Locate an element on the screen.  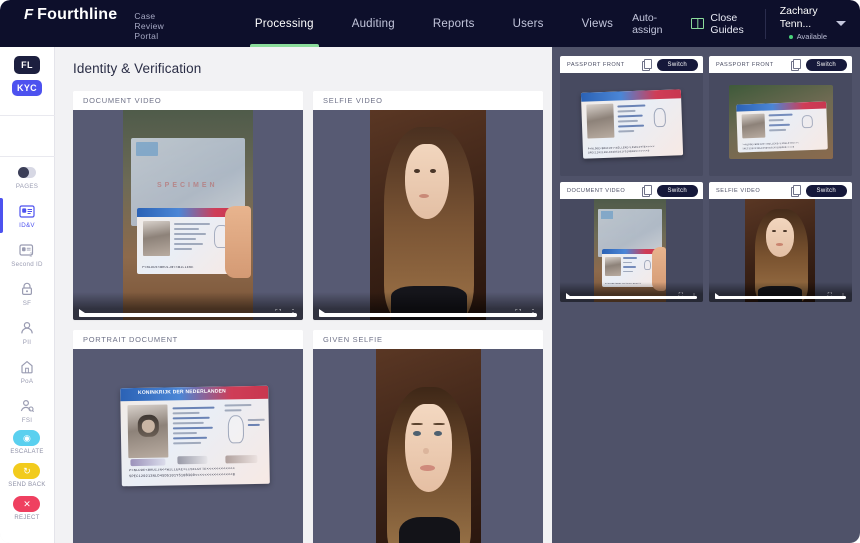
reject-label: REJECT is located at coordinates (27, 518).